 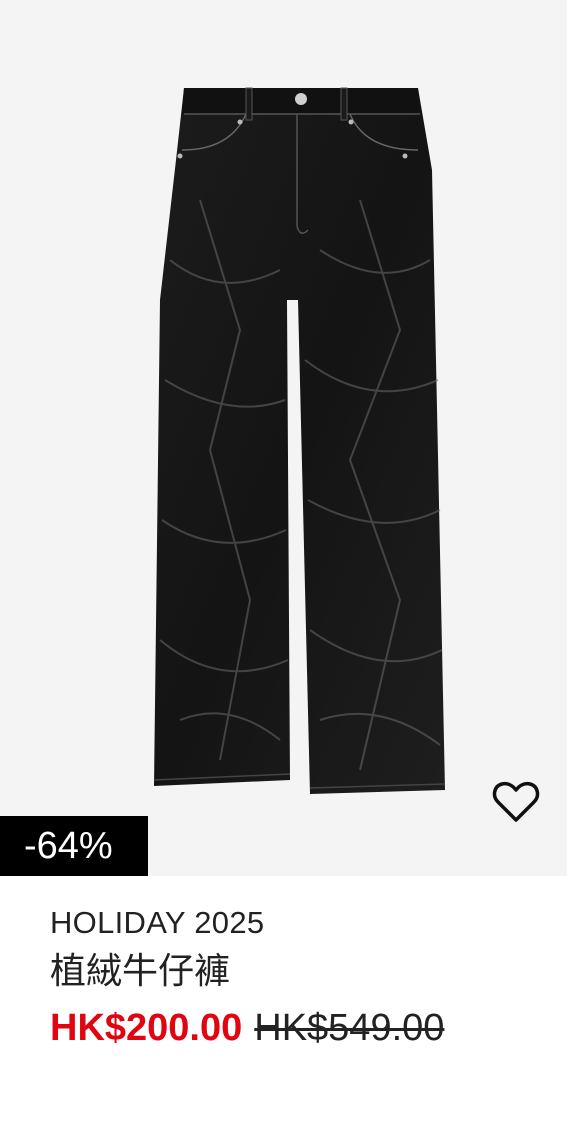 What do you see at coordinates (146, 1028) in the screenshot?
I see `sale-price: HK$200.00` at bounding box center [146, 1028].